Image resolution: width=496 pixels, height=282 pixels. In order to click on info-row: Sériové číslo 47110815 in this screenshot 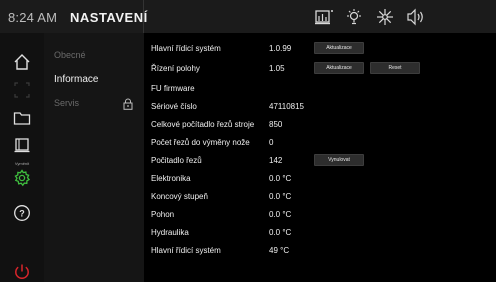, I will do `click(320, 107)`.